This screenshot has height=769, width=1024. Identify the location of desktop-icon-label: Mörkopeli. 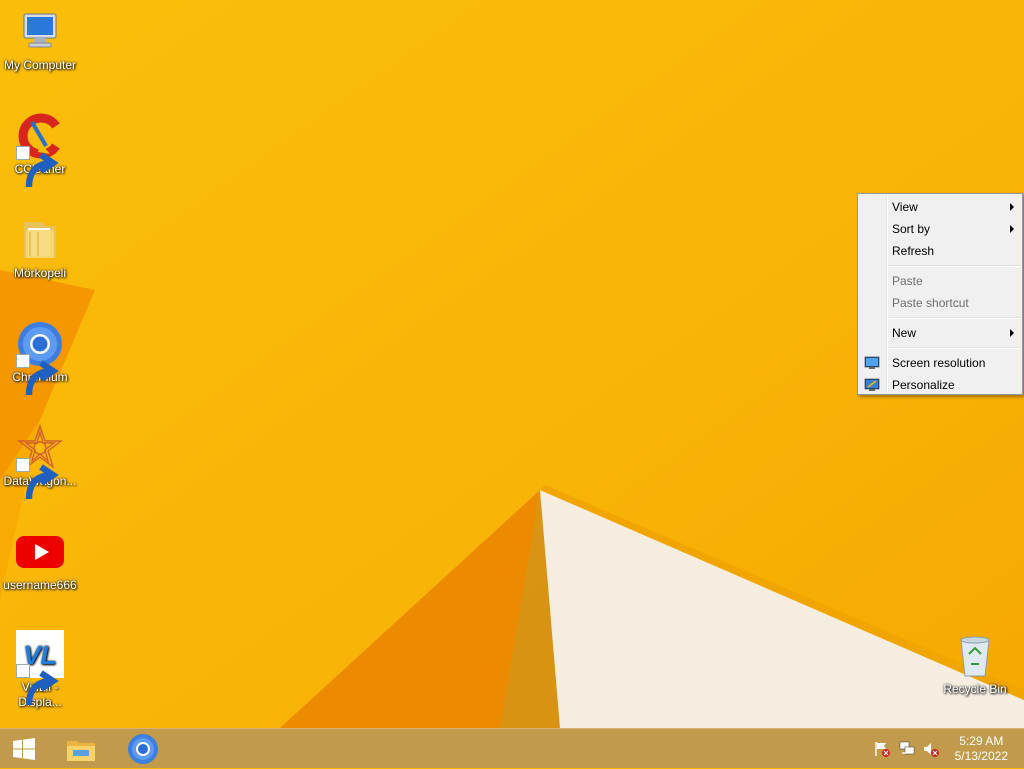
(40, 273).